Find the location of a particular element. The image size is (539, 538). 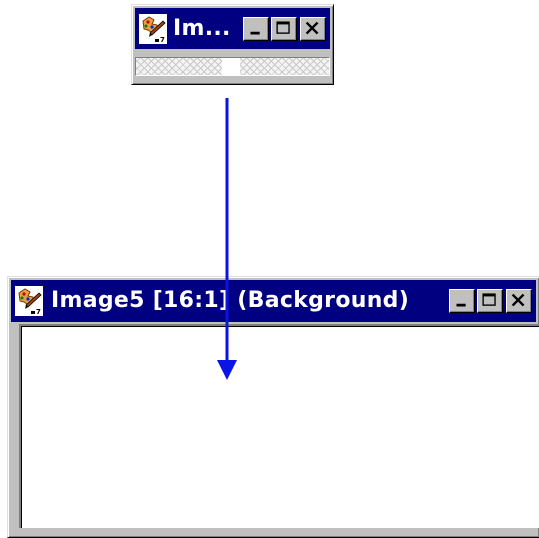

window-title: Image5 [16:1] (Background) is located at coordinates (230, 300).